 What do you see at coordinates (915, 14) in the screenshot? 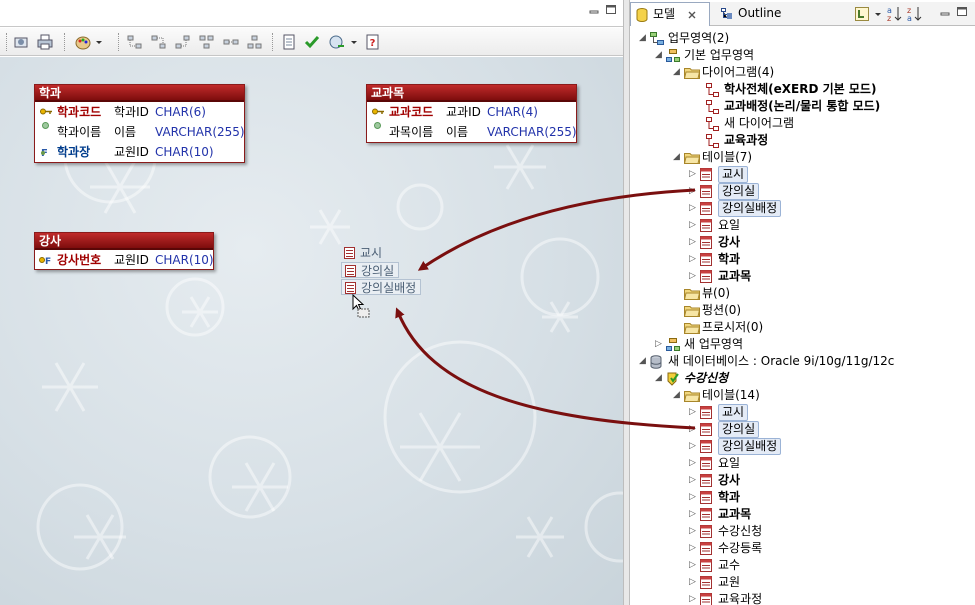
I see `sort-descending-icon: za` at bounding box center [915, 14].